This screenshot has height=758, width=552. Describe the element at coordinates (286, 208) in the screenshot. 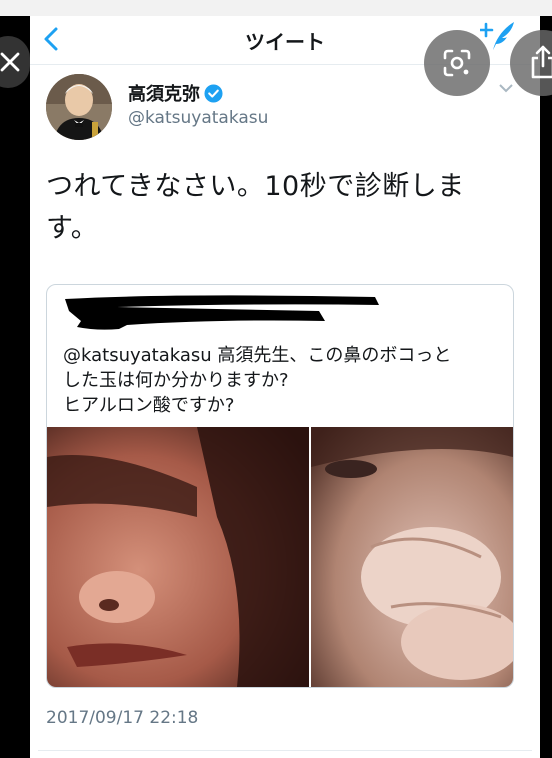

I see `tweet-text: つれてきなさい。10秒で診断しま す。` at that location.